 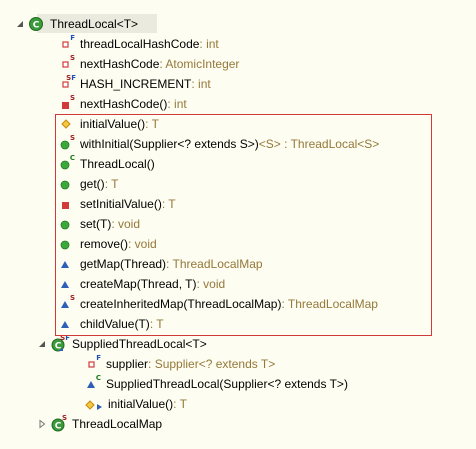 I want to click on class-name-label: ThreadLocal<T>, so click(x=94, y=24).